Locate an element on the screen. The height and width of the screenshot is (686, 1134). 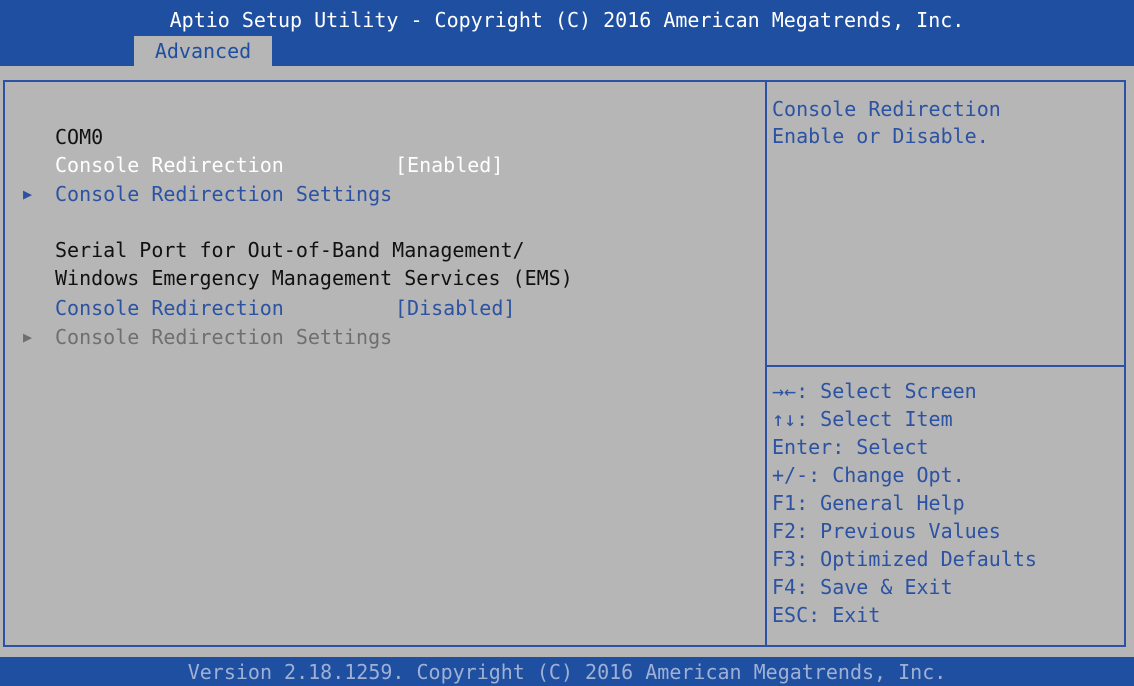
key-hint-previous-values: F2: Previous Values is located at coordinates (886, 531).